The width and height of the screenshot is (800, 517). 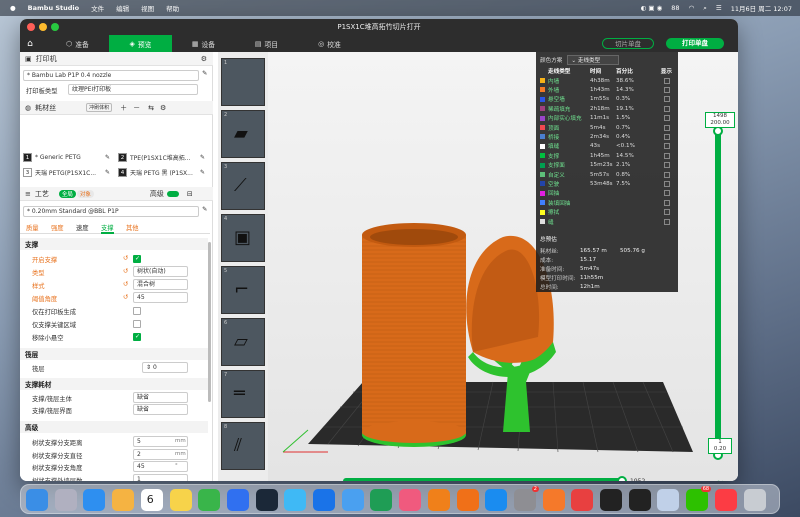 What do you see at coordinates (57, 227) in the screenshot?
I see `process-subtab: 强度` at bounding box center [57, 227].